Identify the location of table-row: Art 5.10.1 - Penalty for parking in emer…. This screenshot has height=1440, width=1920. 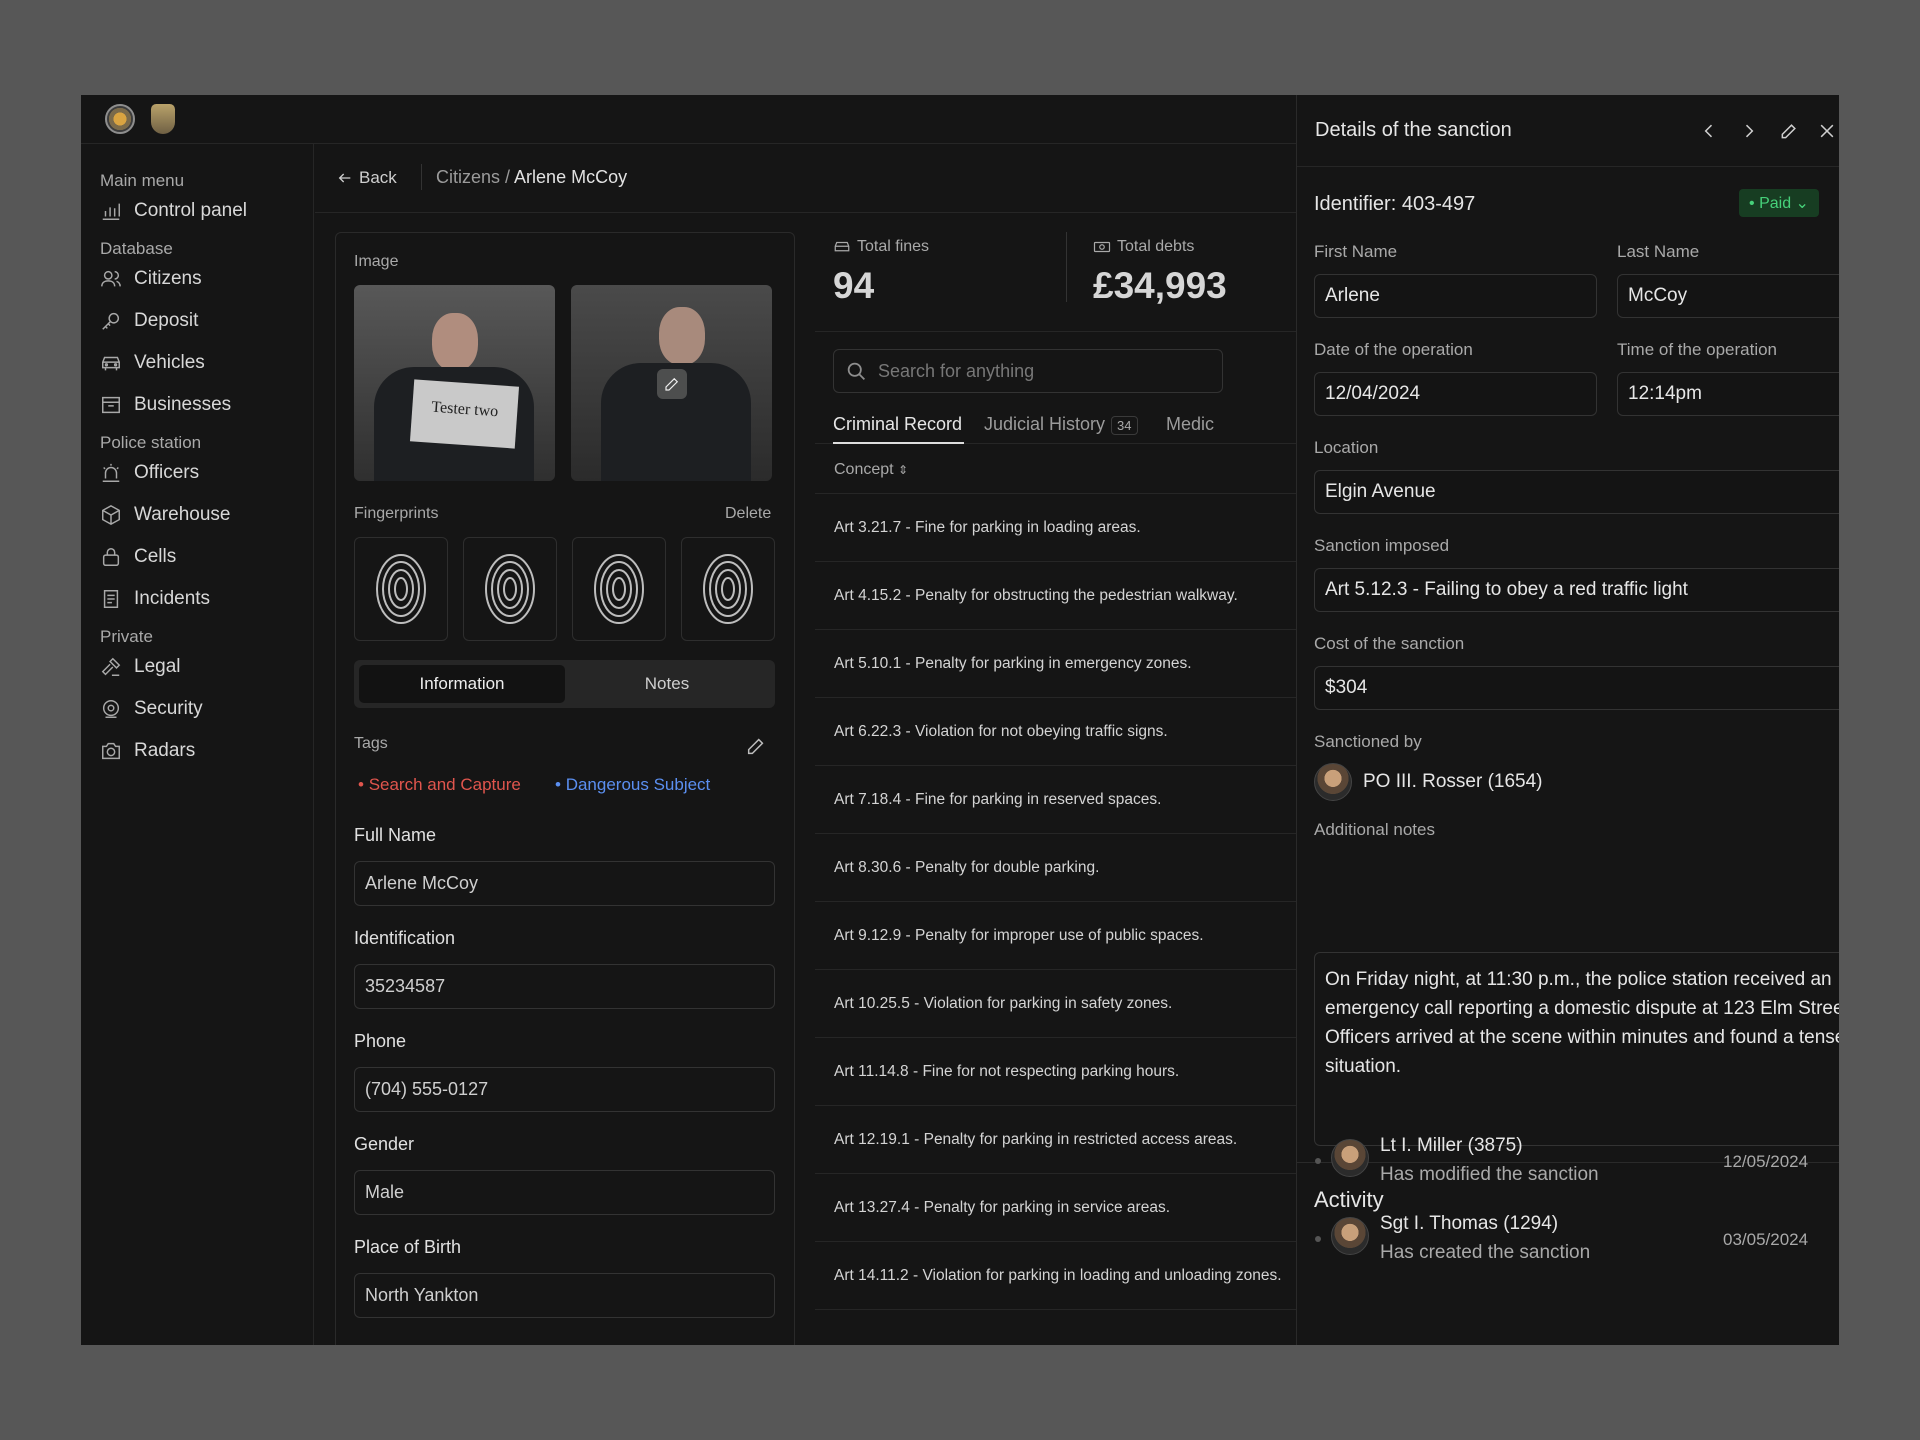
(1055, 664).